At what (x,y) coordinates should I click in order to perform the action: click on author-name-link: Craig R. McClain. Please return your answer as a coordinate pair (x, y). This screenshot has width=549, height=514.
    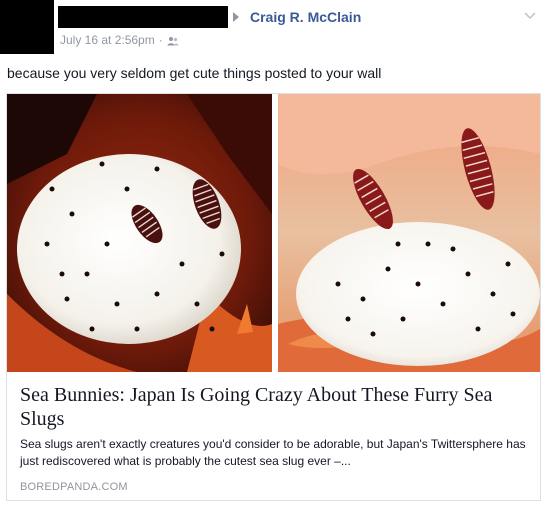
    Looking at the image, I should click on (305, 17).